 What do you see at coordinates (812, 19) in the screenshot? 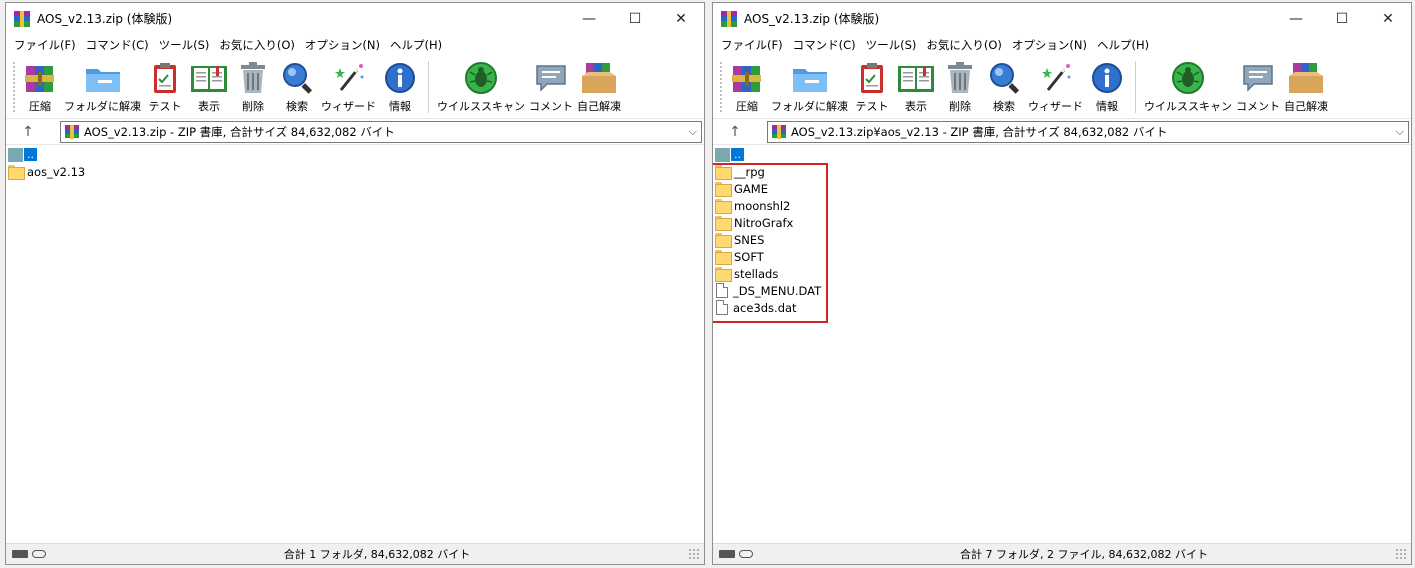
I see `window-title: AOS_v2.13.zip (体験版)` at bounding box center [812, 19].